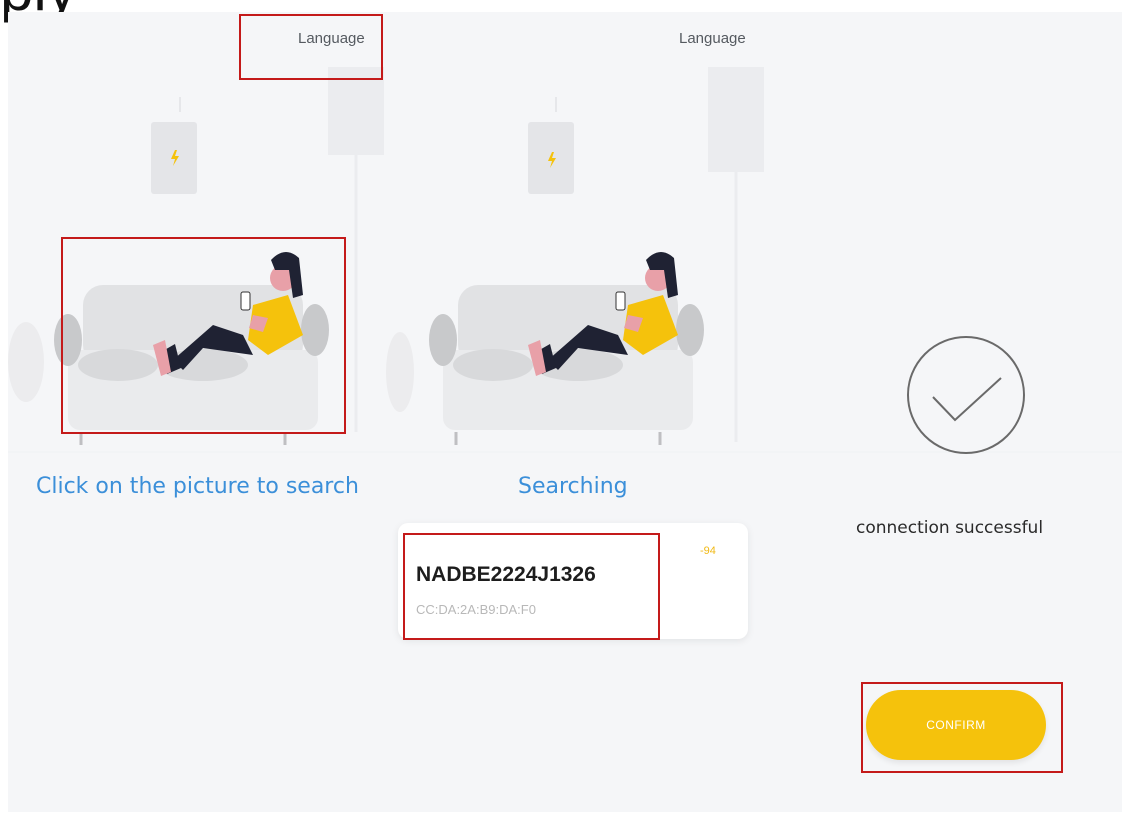 The width and height of the screenshot is (1129, 826). What do you see at coordinates (708, 551) in the screenshot?
I see `signal-strength: -94` at bounding box center [708, 551].